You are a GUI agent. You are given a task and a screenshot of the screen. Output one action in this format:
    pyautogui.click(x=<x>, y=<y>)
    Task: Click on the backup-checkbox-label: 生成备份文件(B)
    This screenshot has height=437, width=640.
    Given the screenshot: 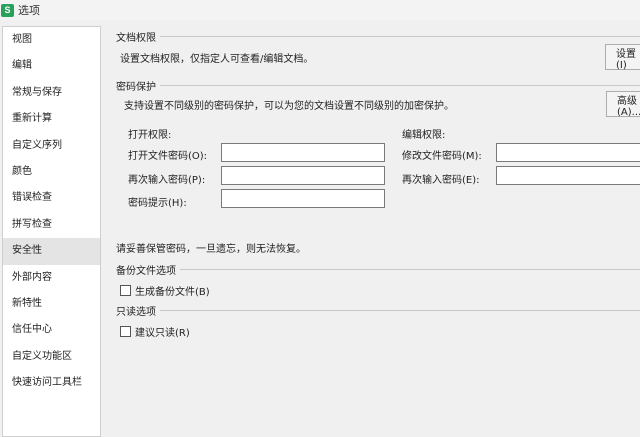 What is the action you would take?
    pyautogui.click(x=172, y=292)
    